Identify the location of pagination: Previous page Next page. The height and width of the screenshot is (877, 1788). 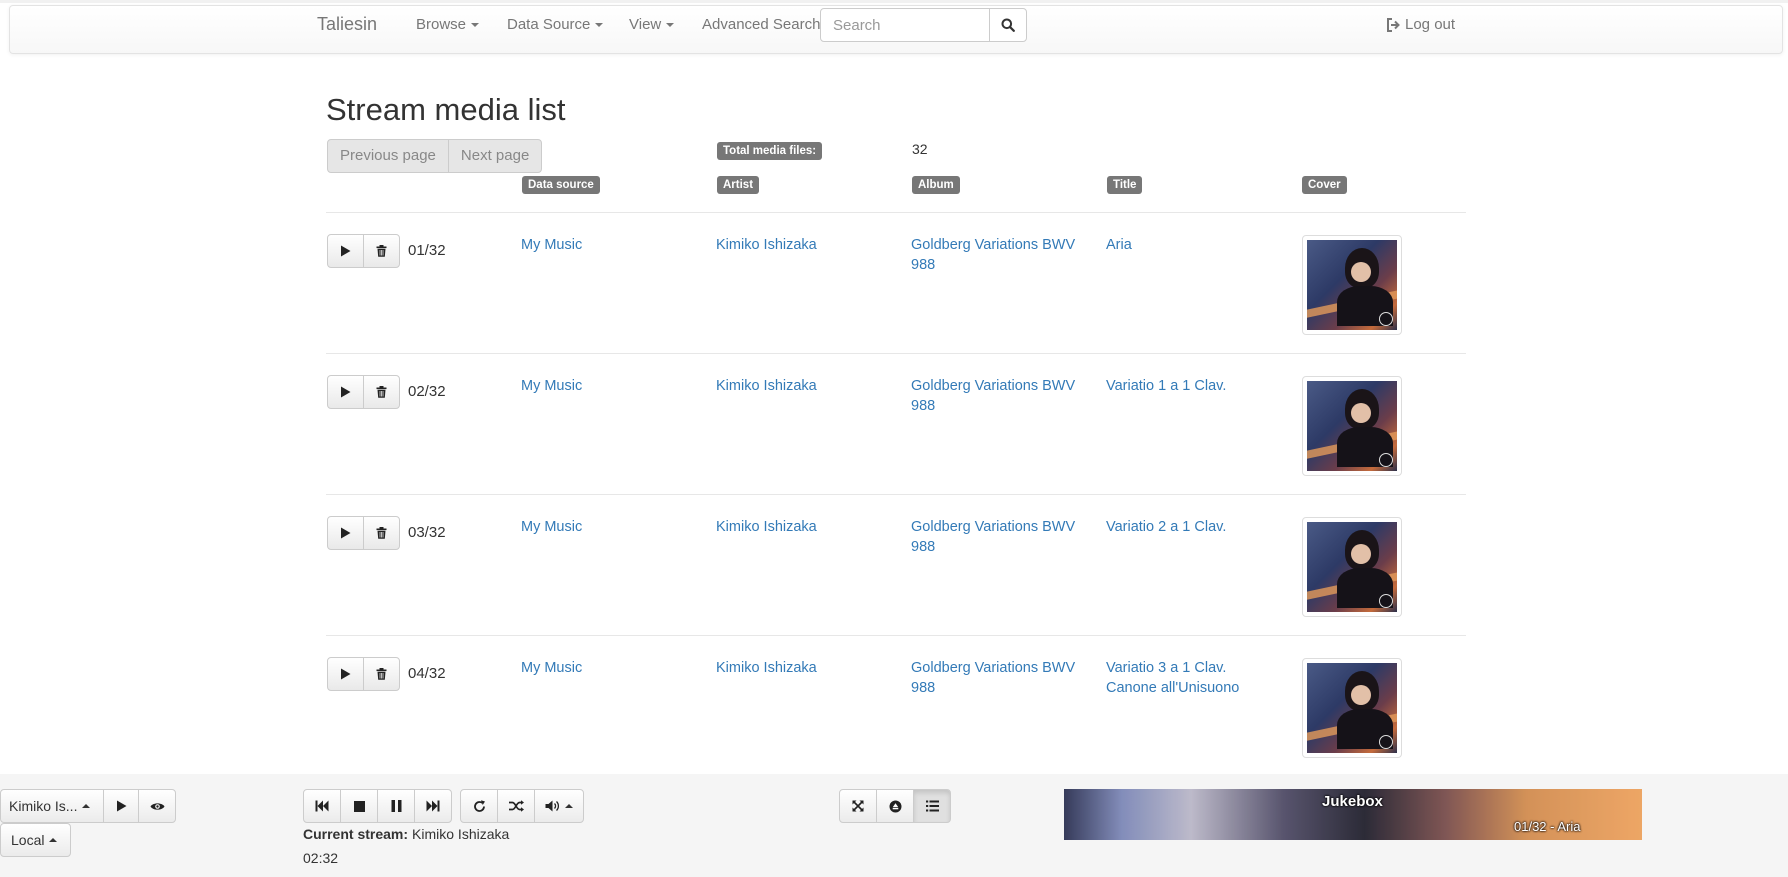
(435, 156).